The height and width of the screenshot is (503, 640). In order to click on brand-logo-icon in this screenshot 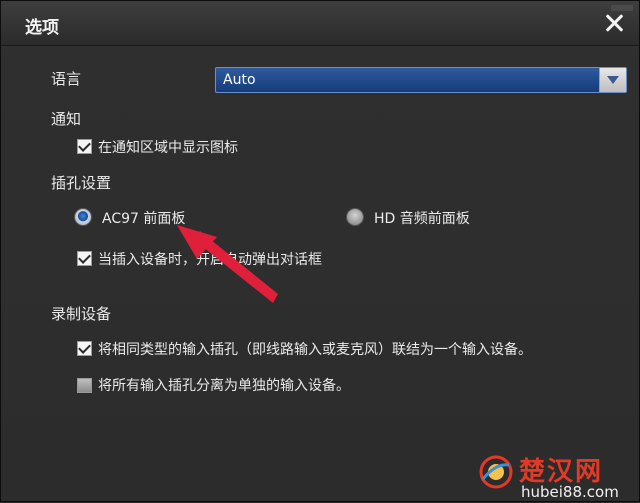, I will do `click(496, 472)`.